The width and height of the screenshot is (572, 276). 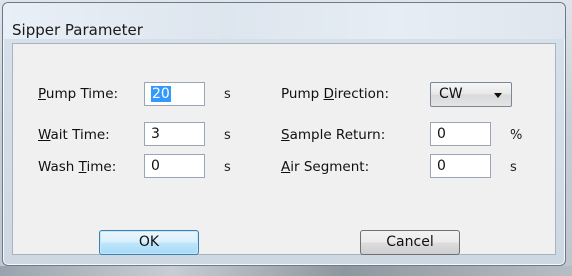 I want to click on cancel-button: Cancel, so click(x=410, y=242).